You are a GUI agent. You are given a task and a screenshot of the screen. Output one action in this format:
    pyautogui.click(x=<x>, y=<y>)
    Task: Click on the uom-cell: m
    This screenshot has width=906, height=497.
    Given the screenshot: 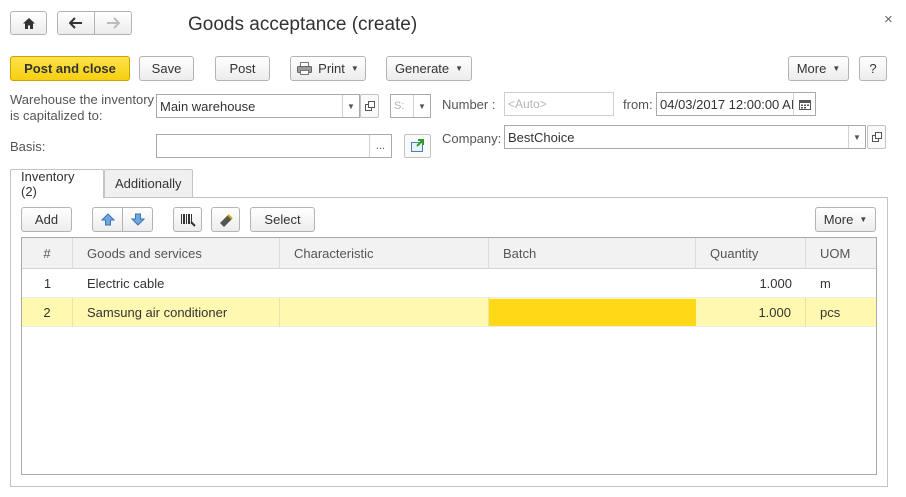 What is the action you would take?
    pyautogui.click(x=841, y=283)
    